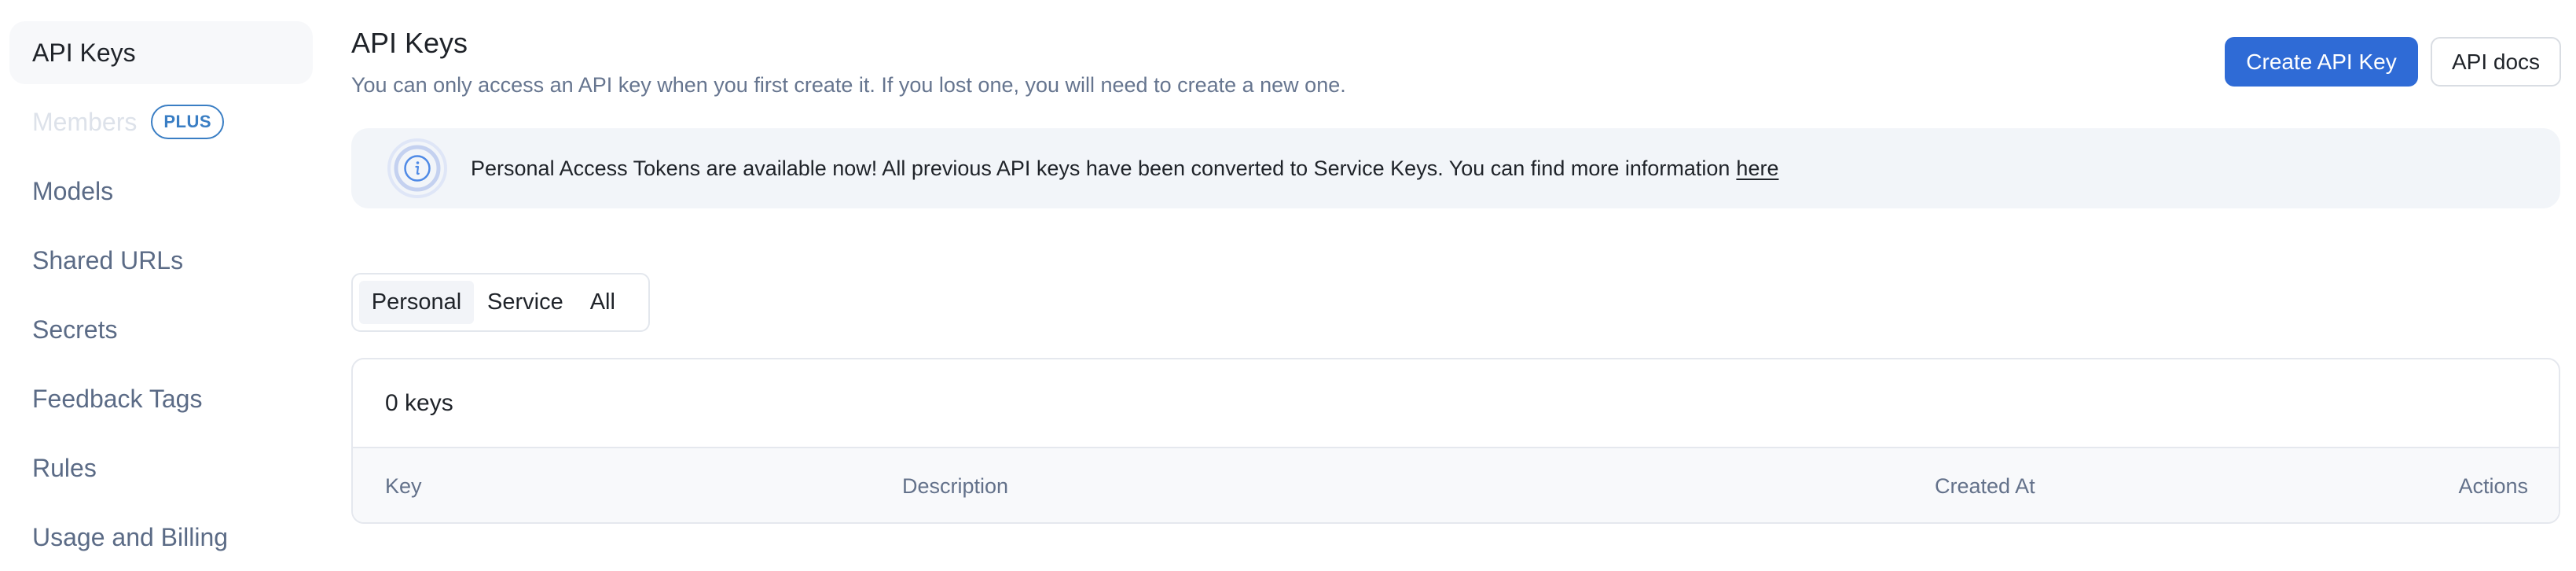  I want to click on sidebar-item-feedback-tags: Feedback Tags, so click(161, 398).